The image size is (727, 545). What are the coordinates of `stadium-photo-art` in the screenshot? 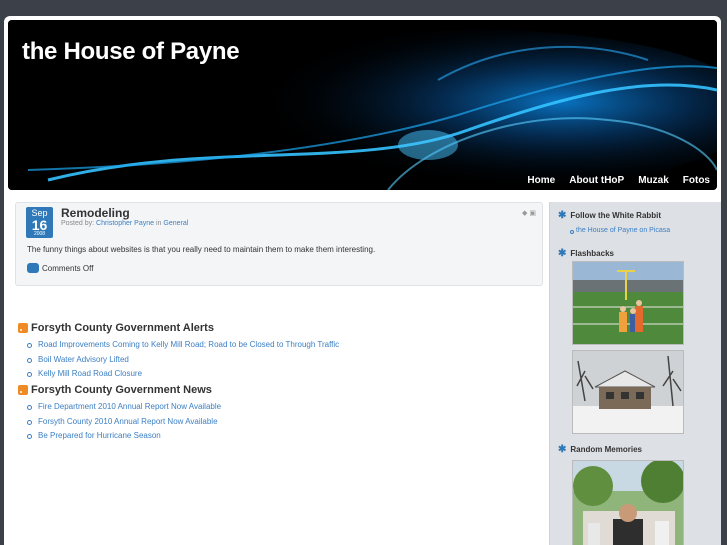 It's located at (628, 303).